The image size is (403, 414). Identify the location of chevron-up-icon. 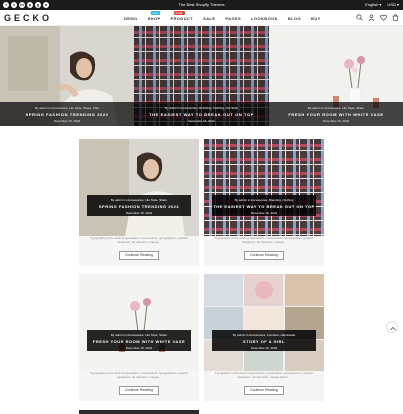
(393, 328).